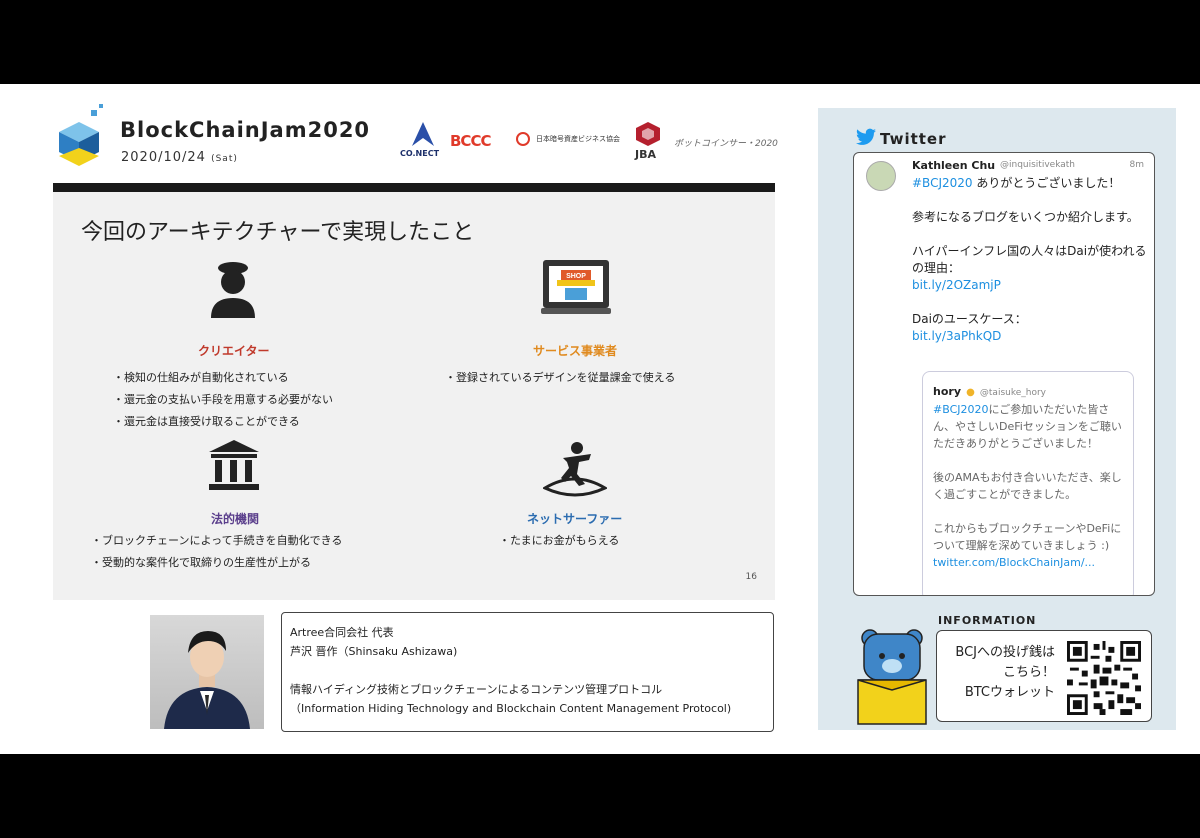  Describe the element at coordinates (947, 391) in the screenshot. I see `quote-author-name: hory` at that location.